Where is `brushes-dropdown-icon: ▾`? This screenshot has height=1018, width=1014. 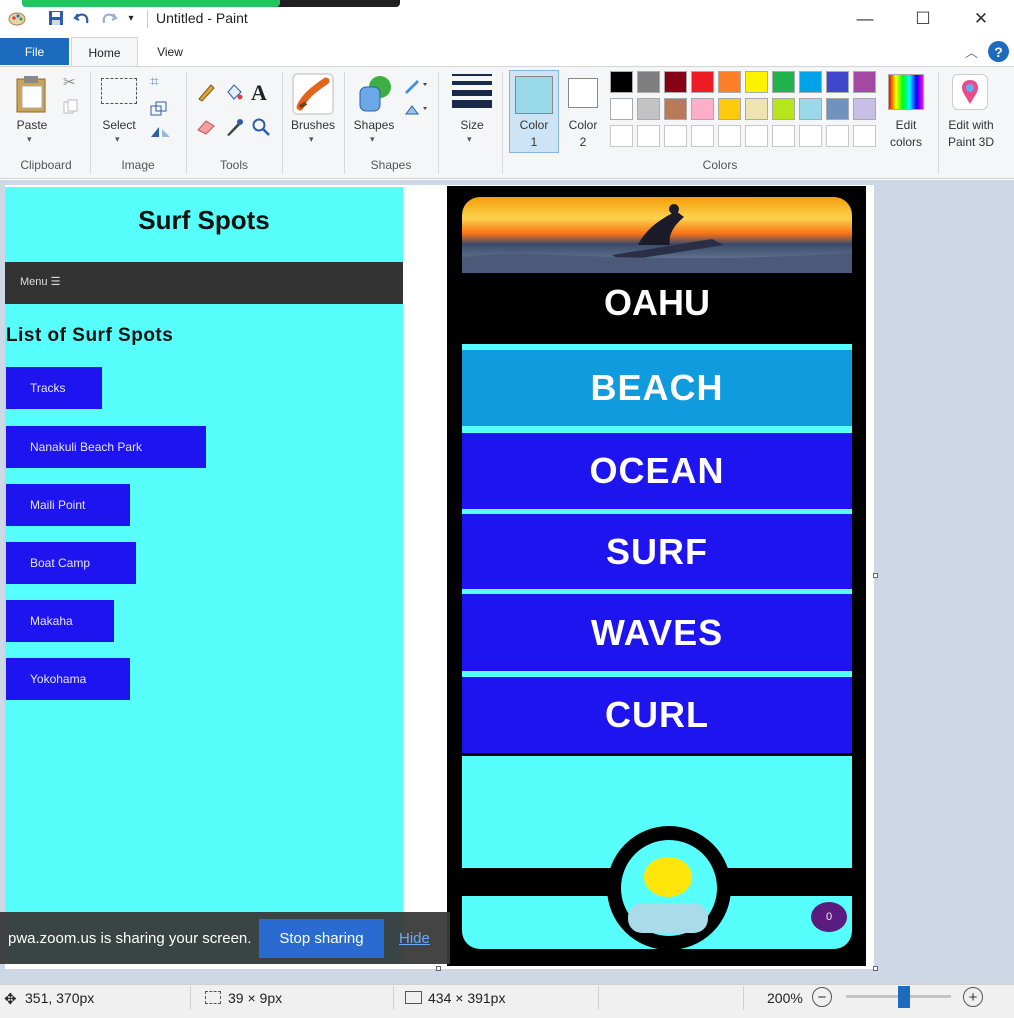 brushes-dropdown-icon: ▾ is located at coordinates (311, 139).